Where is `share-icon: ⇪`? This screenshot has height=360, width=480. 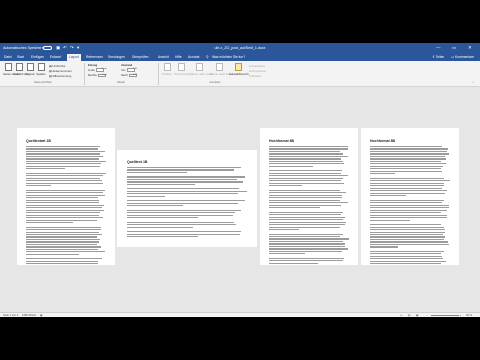 share-icon: ⇪ is located at coordinates (433, 56).